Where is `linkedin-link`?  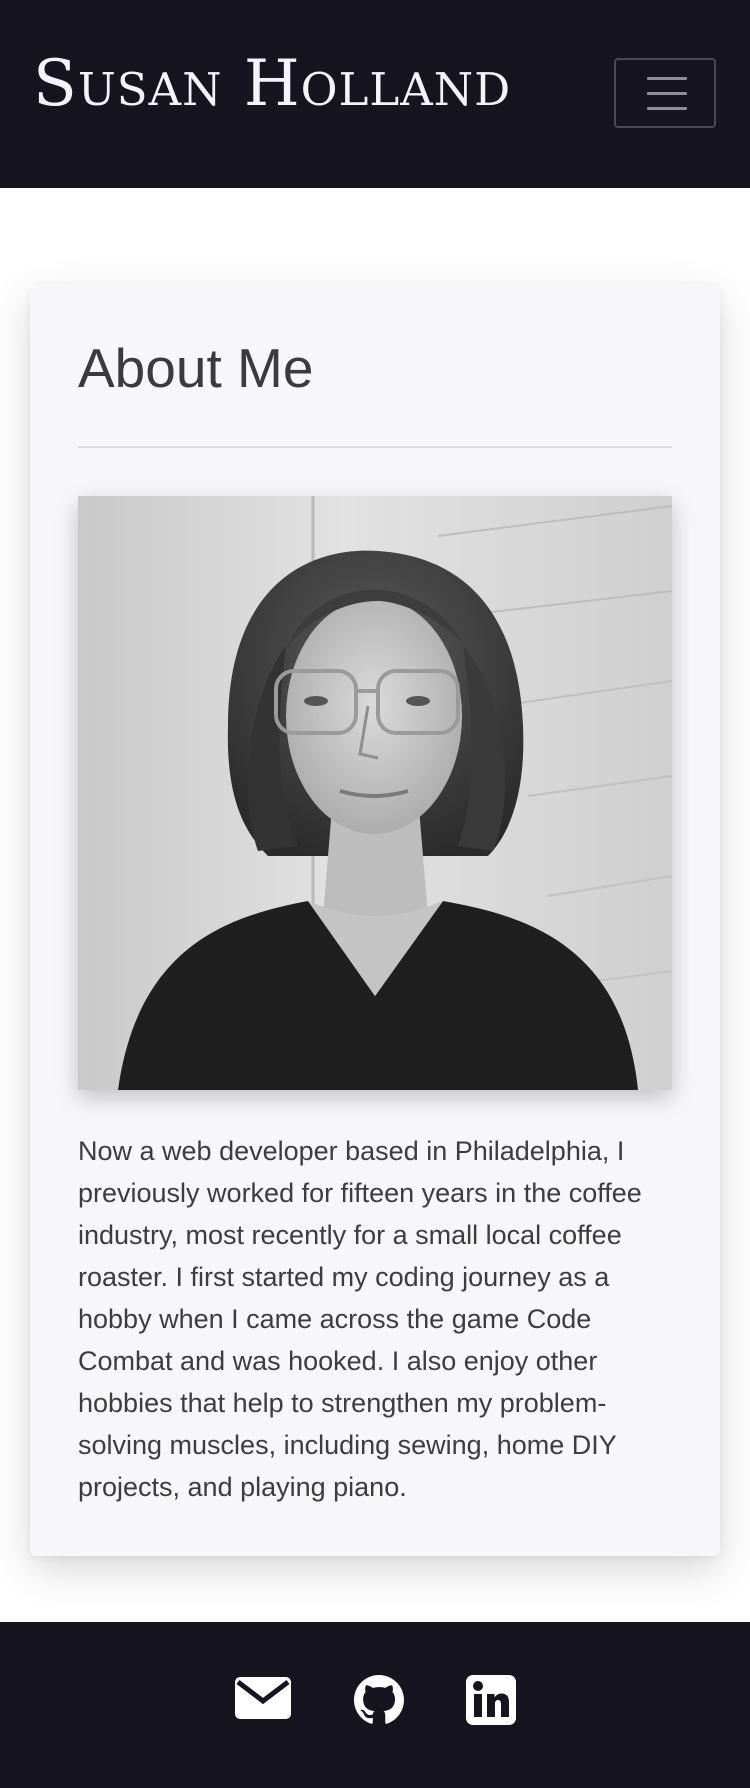
linkedin-link is located at coordinates (491, 1700).